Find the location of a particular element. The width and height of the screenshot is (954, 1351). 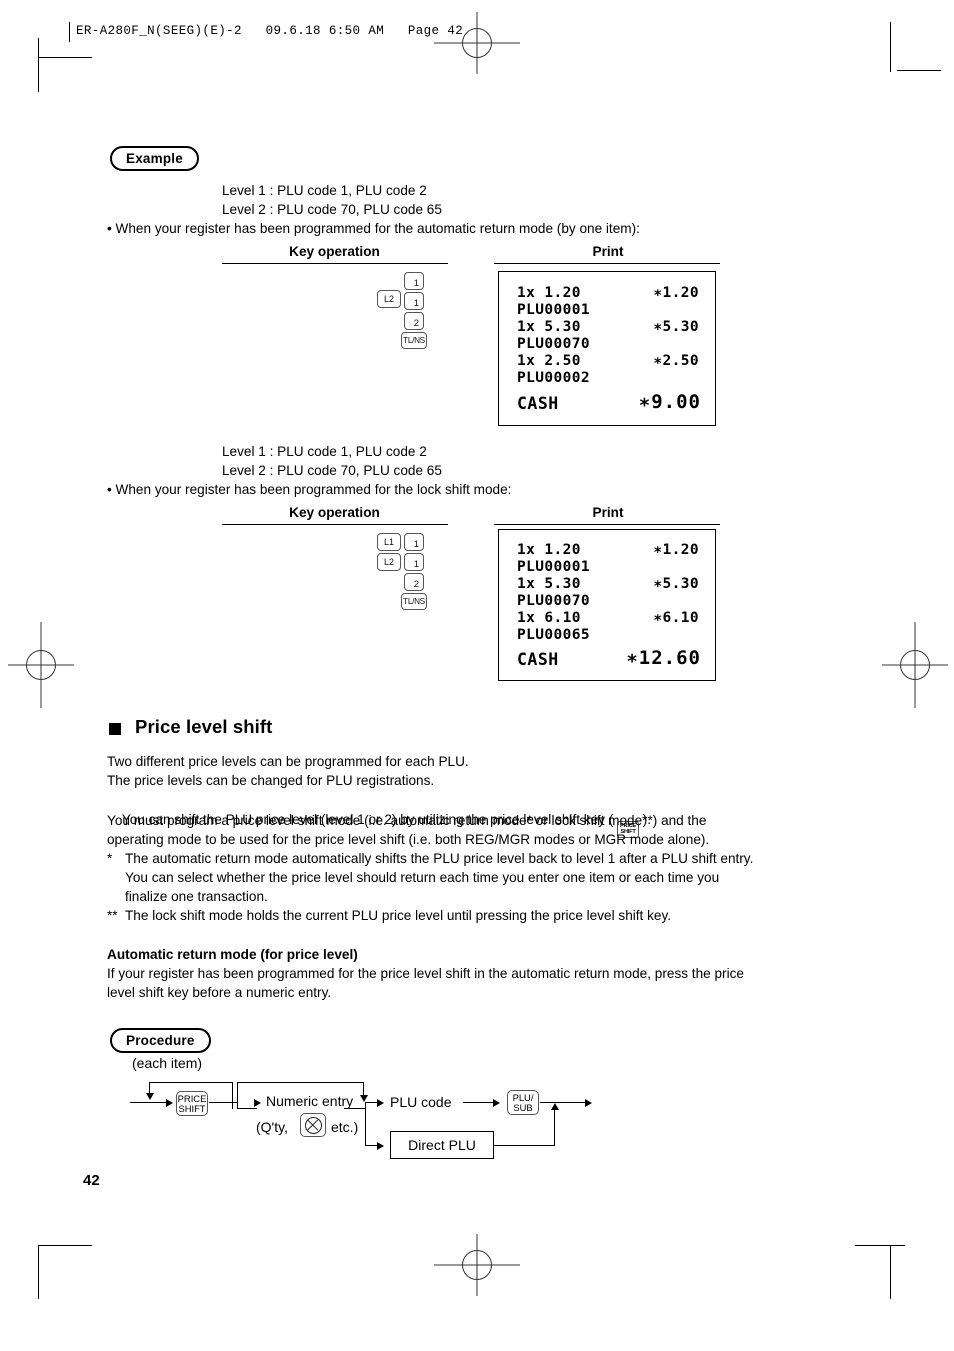

footnote-1-line-3: finalize one transaction. is located at coordinates (196, 896).